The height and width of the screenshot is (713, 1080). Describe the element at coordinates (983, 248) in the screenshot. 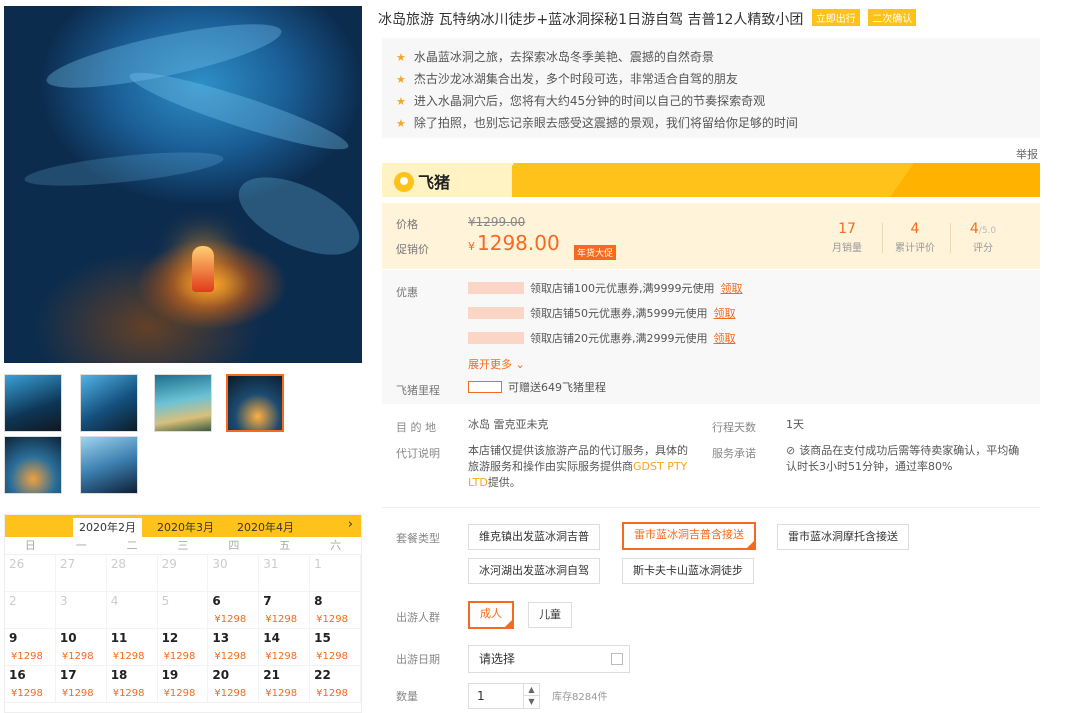

I see `stat-label: 评分` at that location.